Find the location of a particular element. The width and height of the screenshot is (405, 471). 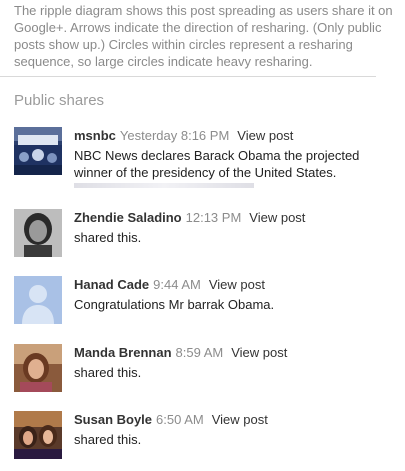

share-time: 6:50 AM is located at coordinates (180, 419).